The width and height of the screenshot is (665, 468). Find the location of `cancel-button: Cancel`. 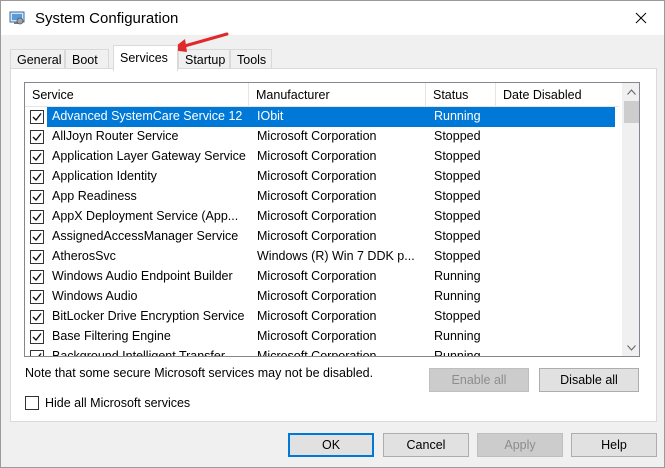

cancel-button: Cancel is located at coordinates (426, 445).